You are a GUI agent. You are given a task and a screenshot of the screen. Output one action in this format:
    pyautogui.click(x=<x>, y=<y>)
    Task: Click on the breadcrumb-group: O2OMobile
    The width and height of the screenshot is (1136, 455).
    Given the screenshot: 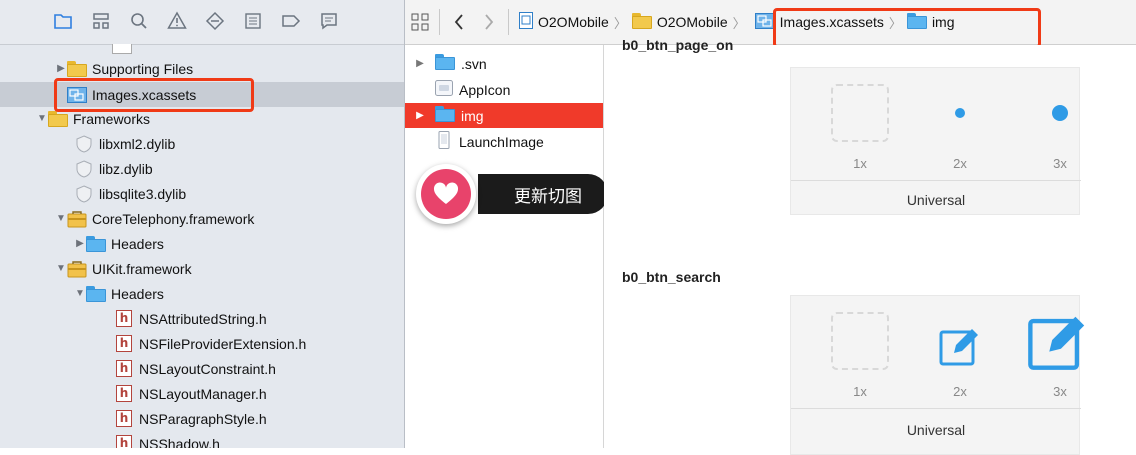 What is the action you would take?
    pyautogui.click(x=679, y=22)
    